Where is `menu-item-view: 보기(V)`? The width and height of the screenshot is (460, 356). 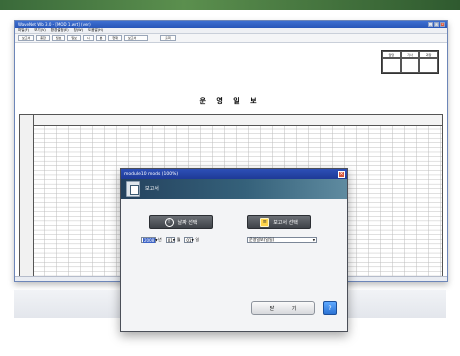 menu-item-view: 보기(V) is located at coordinates (40, 30).